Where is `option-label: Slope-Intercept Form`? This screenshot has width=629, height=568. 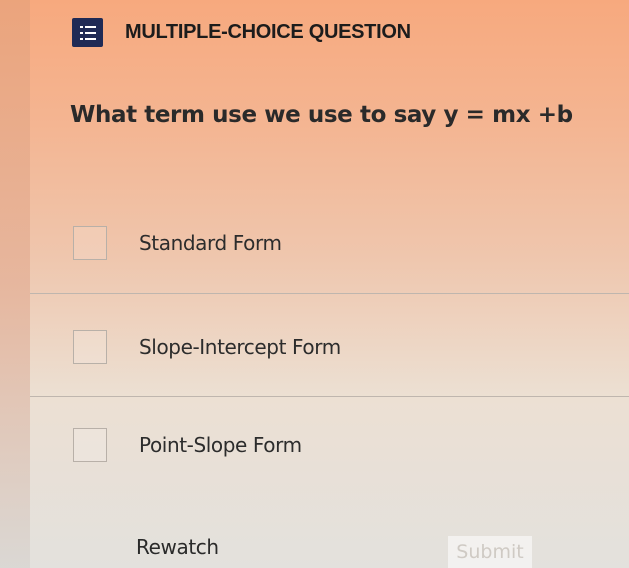
option-label: Slope-Intercept Form is located at coordinates (240, 347).